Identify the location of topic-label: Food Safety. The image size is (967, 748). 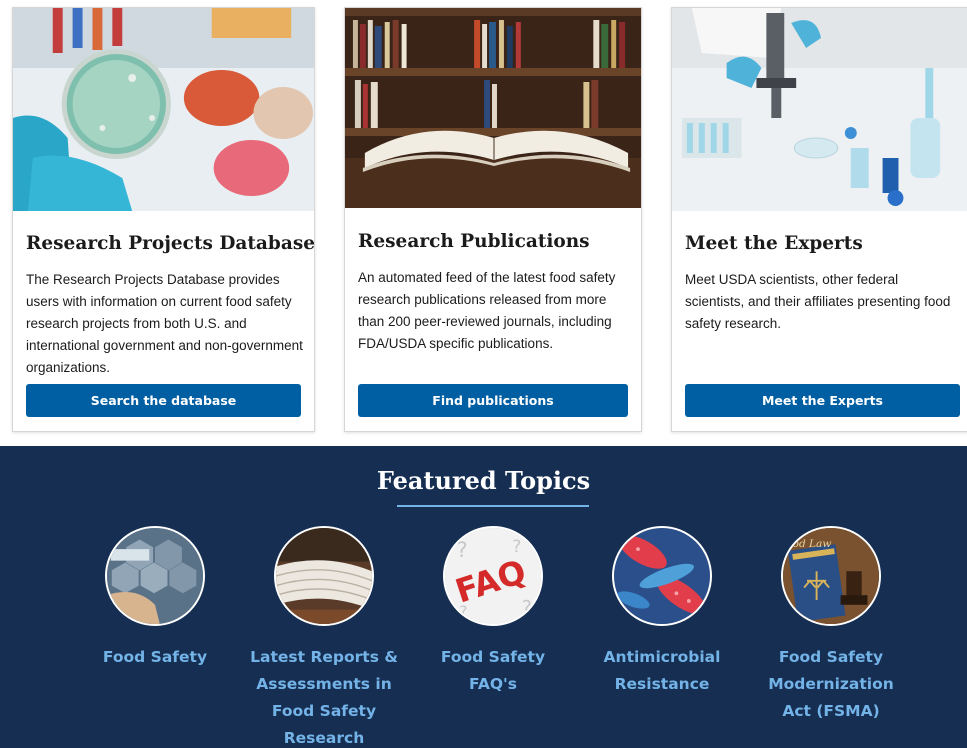
(155, 657).